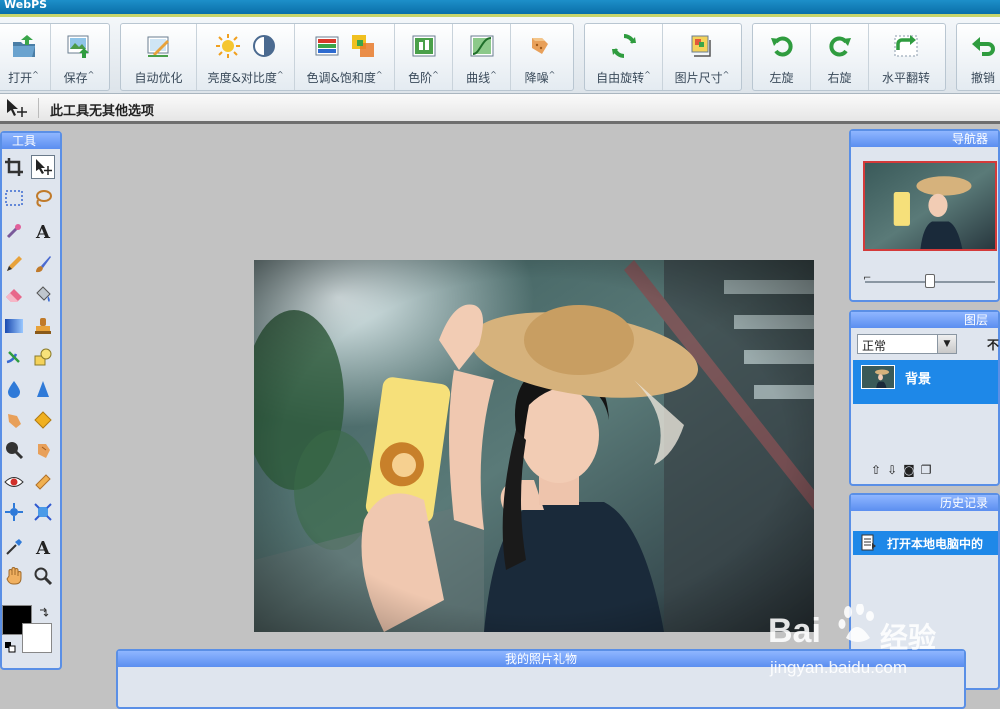 The height and width of the screenshot is (709, 1000). I want to click on pencil-tool, so click(14, 264).